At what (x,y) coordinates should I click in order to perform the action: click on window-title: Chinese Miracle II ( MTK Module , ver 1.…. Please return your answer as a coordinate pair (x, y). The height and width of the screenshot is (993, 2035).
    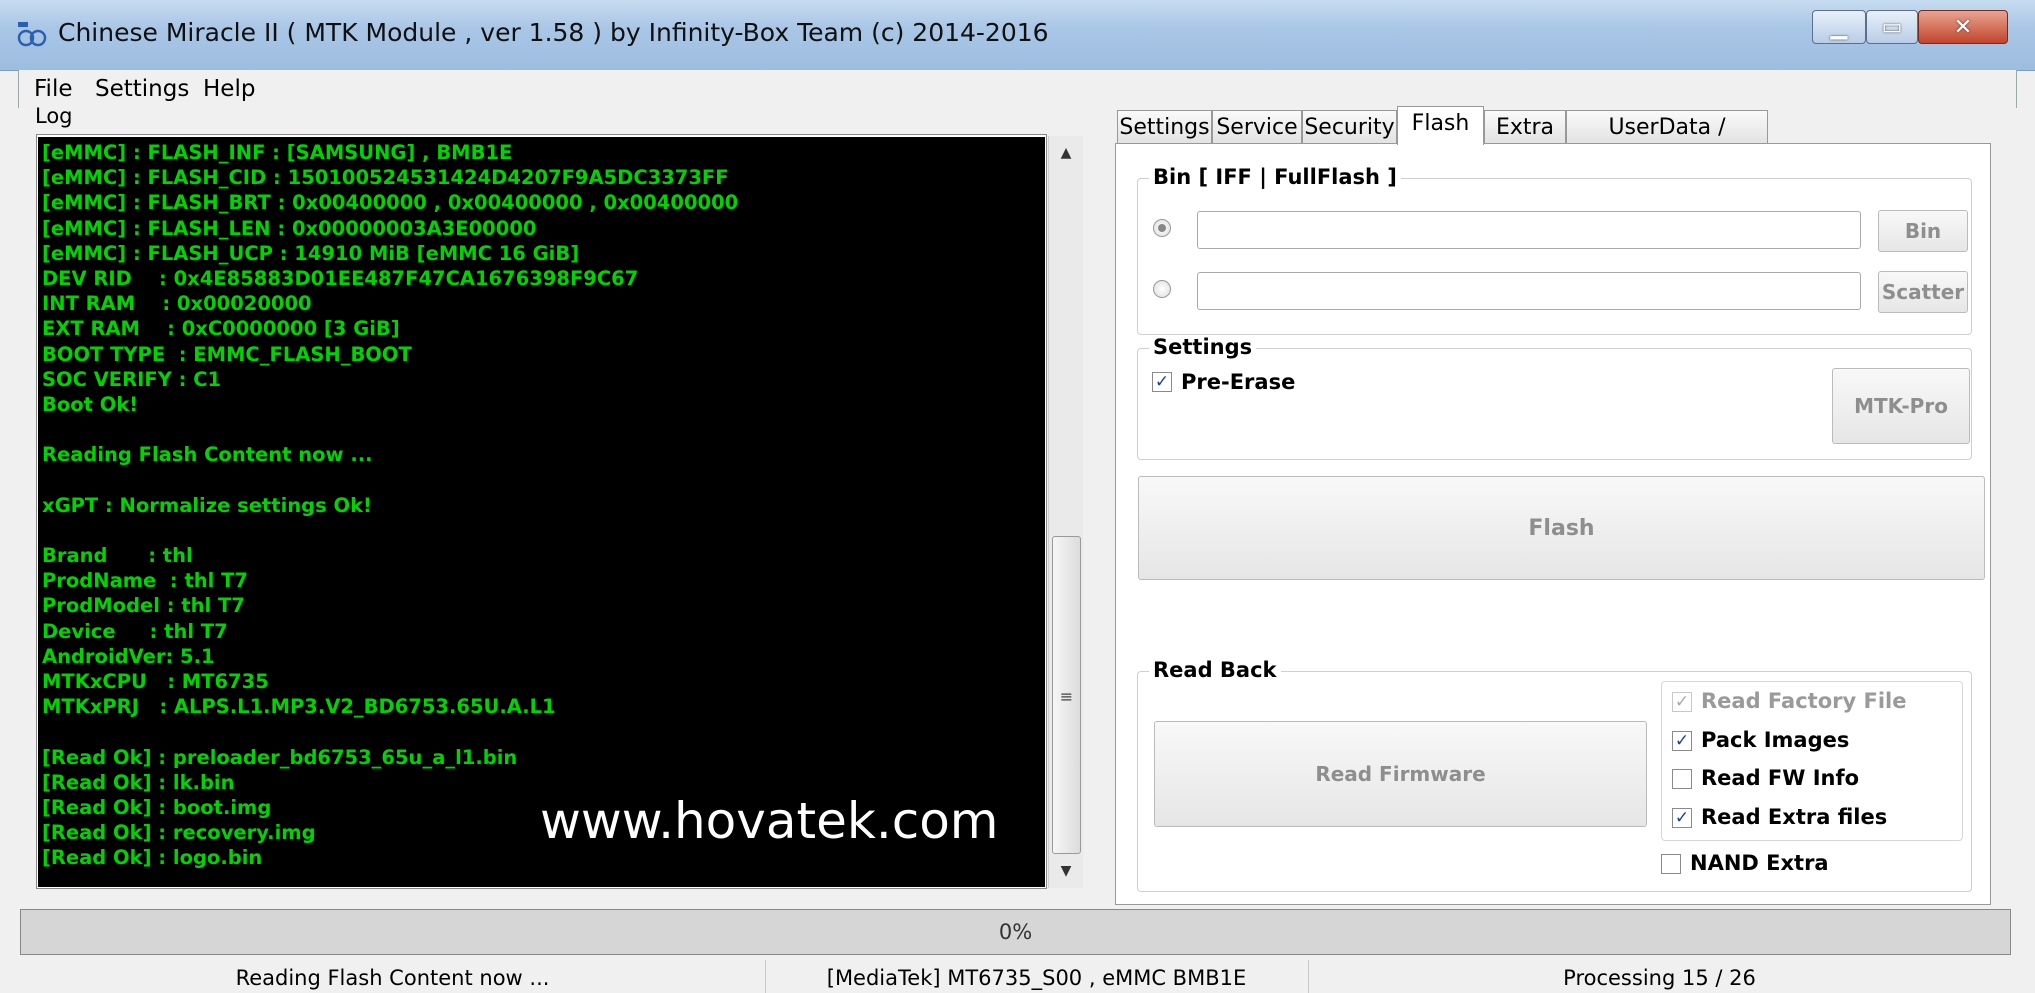
    Looking at the image, I should click on (553, 32).